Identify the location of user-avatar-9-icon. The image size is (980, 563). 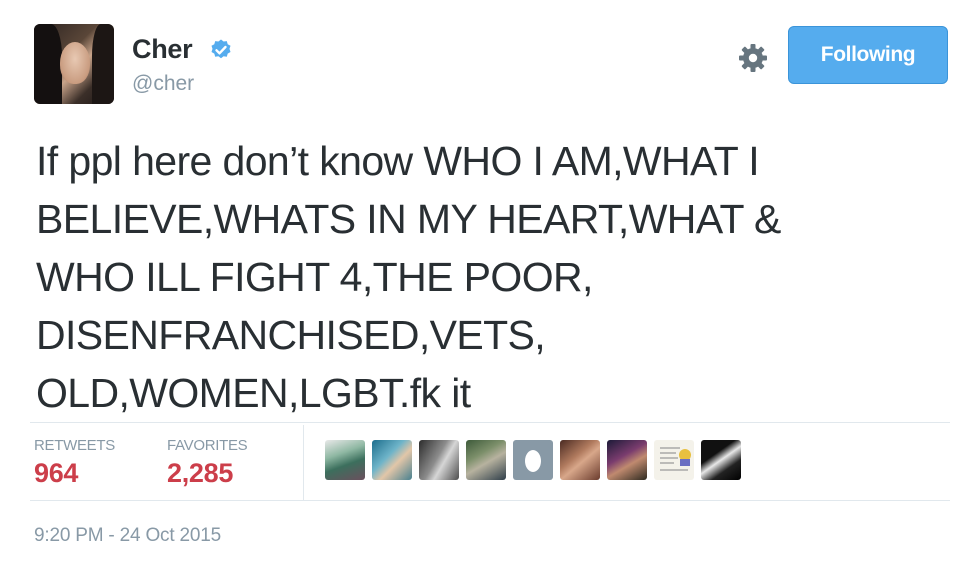
(721, 460).